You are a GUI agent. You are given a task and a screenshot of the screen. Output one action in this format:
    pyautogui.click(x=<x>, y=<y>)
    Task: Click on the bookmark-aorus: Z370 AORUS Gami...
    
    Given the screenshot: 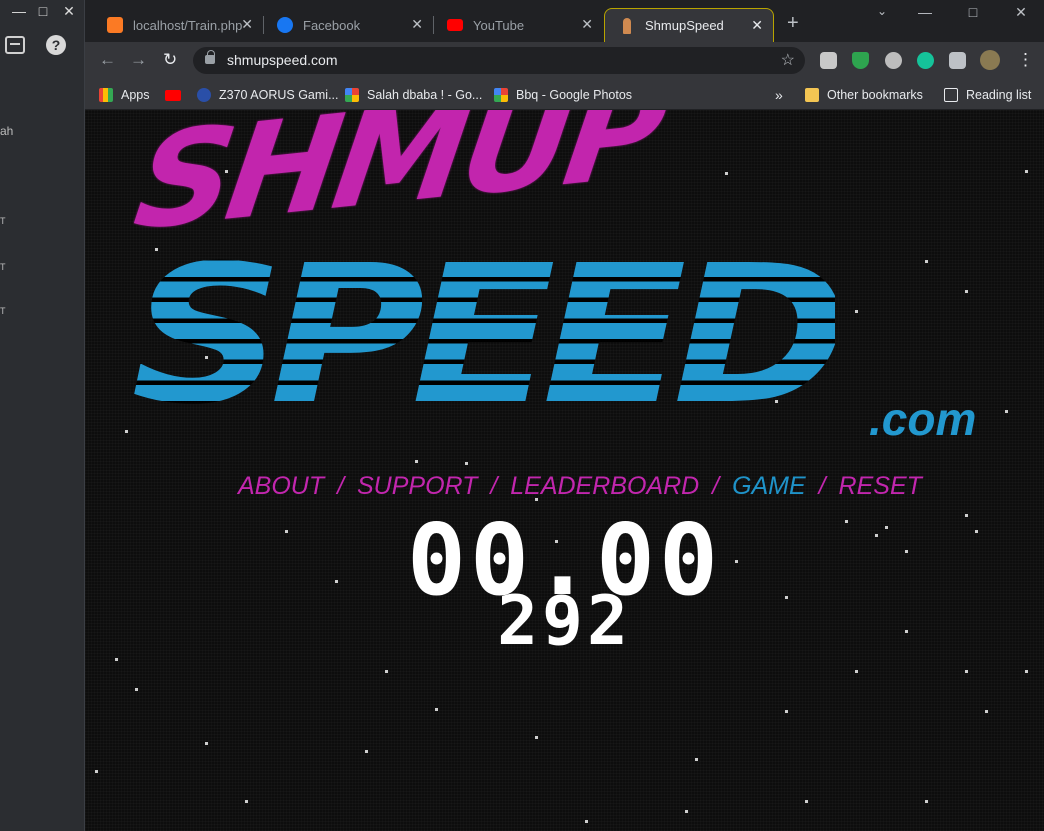 What is the action you would take?
    pyautogui.click(x=267, y=95)
    